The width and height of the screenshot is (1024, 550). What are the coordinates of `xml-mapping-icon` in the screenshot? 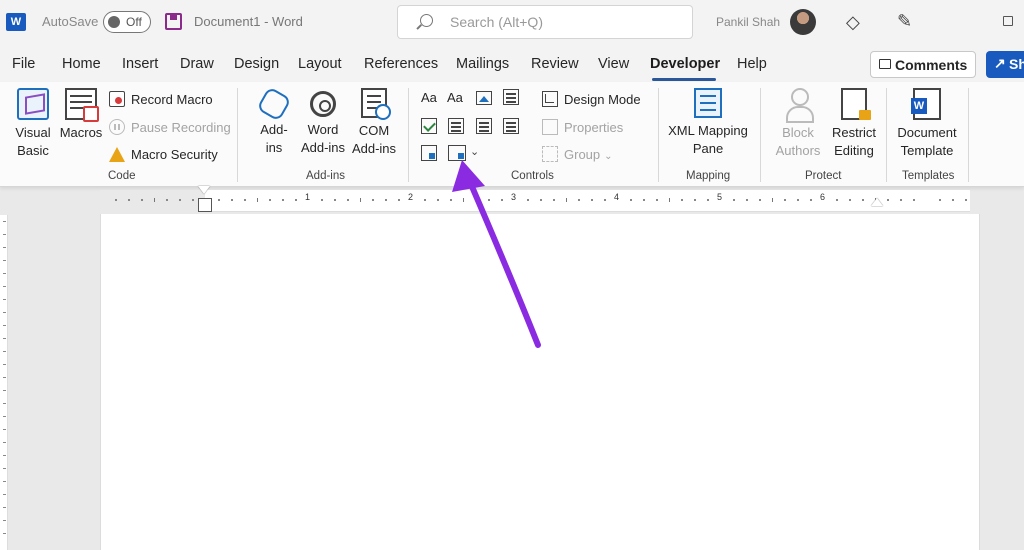 It's located at (708, 103).